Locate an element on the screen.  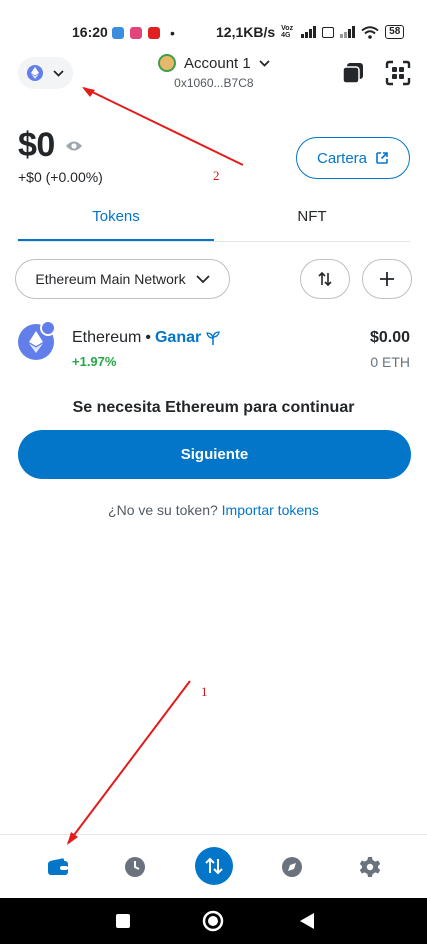
clock-icon is located at coordinates (135, 867).